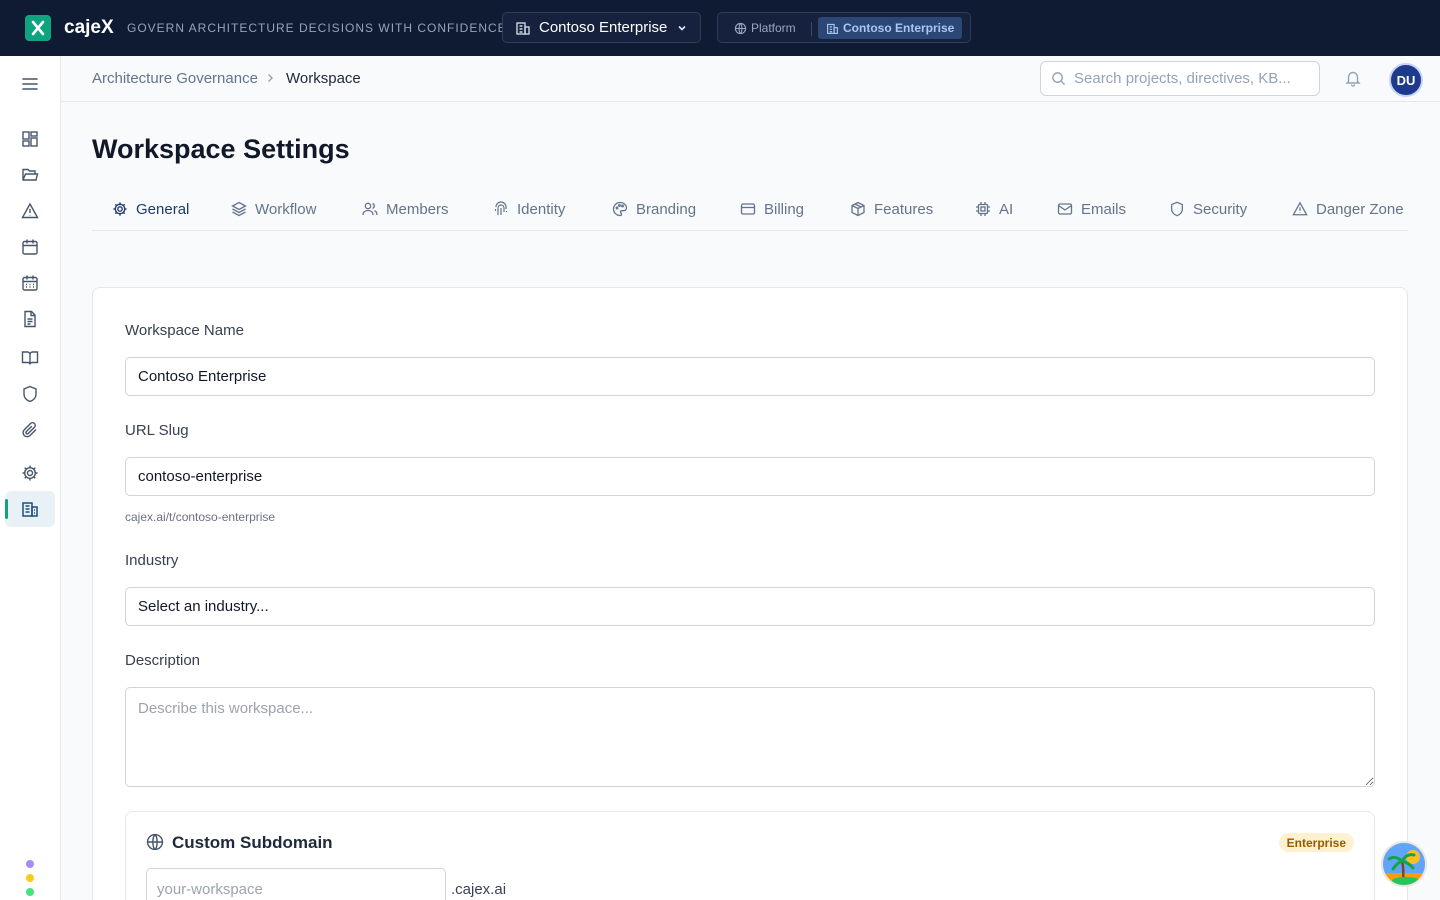 The height and width of the screenshot is (900, 1440). What do you see at coordinates (221, 149) in the screenshot?
I see `page-title: Workspace Settings` at bounding box center [221, 149].